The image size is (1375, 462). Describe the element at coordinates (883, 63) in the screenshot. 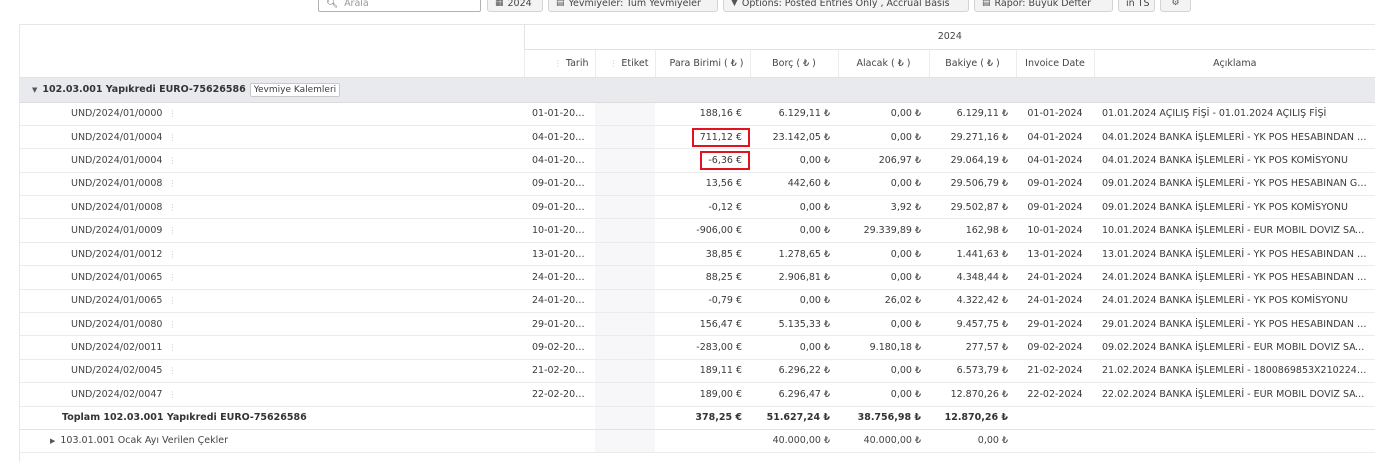

I see `column-header-credit: Alacak ( ₺ )` at that location.